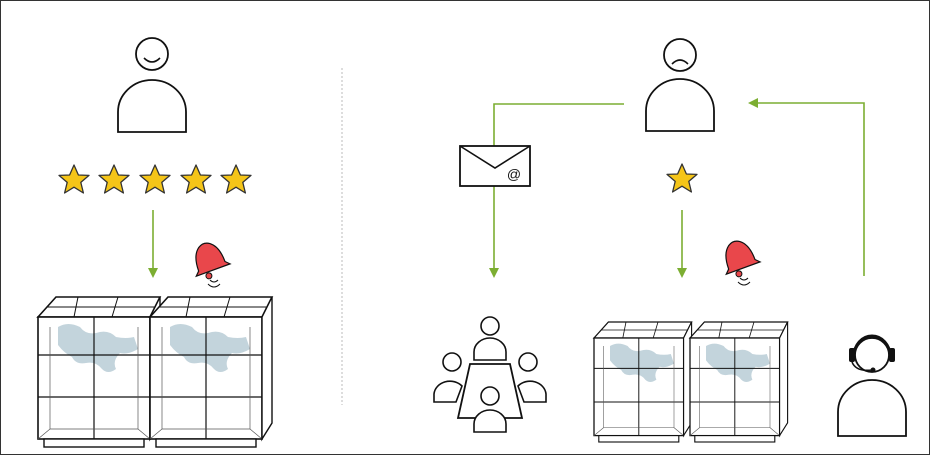 The width and height of the screenshot is (930, 455). I want to click on sad-person-icon, so click(680, 85).